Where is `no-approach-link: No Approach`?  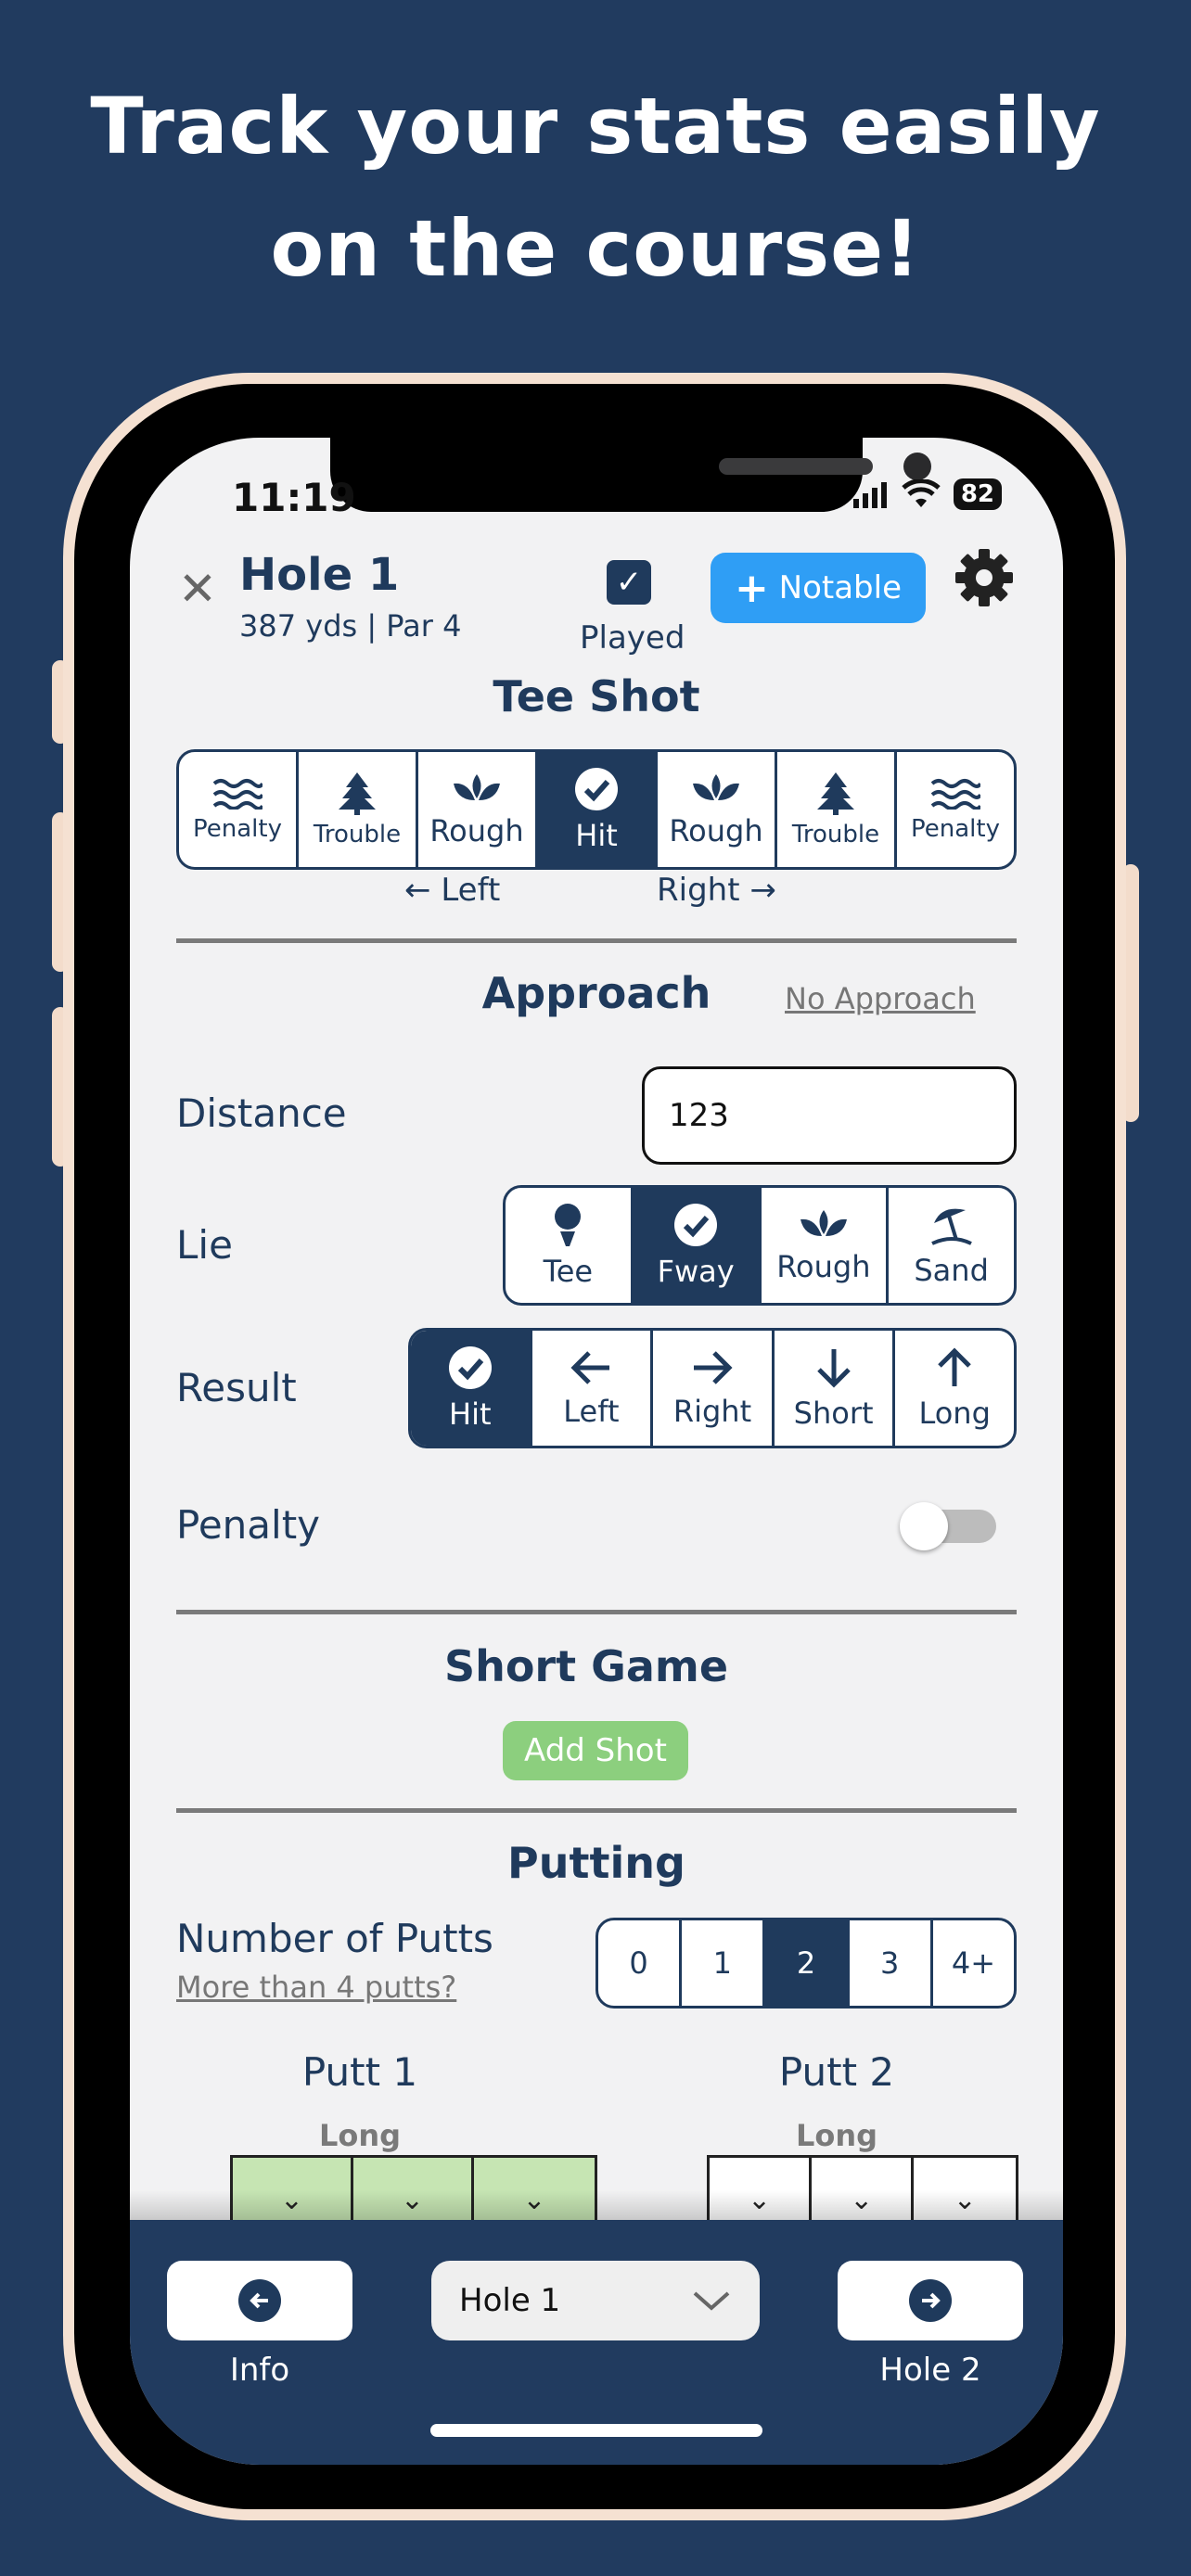 no-approach-link: No Approach is located at coordinates (881, 998).